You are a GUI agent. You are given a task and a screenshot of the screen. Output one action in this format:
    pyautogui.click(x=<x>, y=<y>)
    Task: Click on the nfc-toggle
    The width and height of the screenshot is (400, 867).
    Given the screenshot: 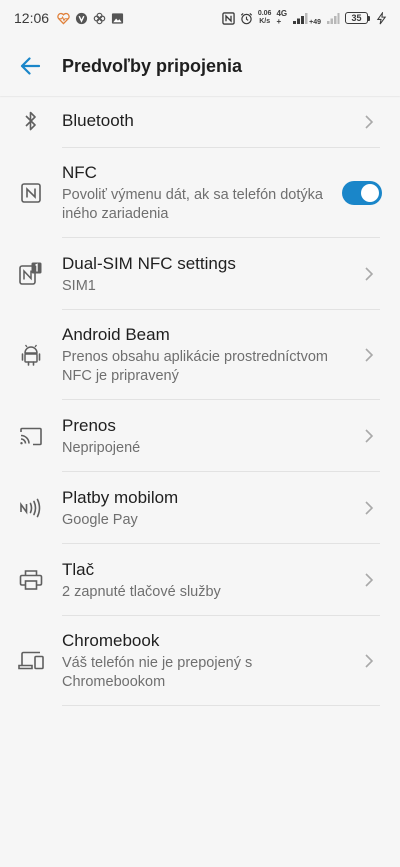 What is the action you would take?
    pyautogui.click(x=362, y=193)
    